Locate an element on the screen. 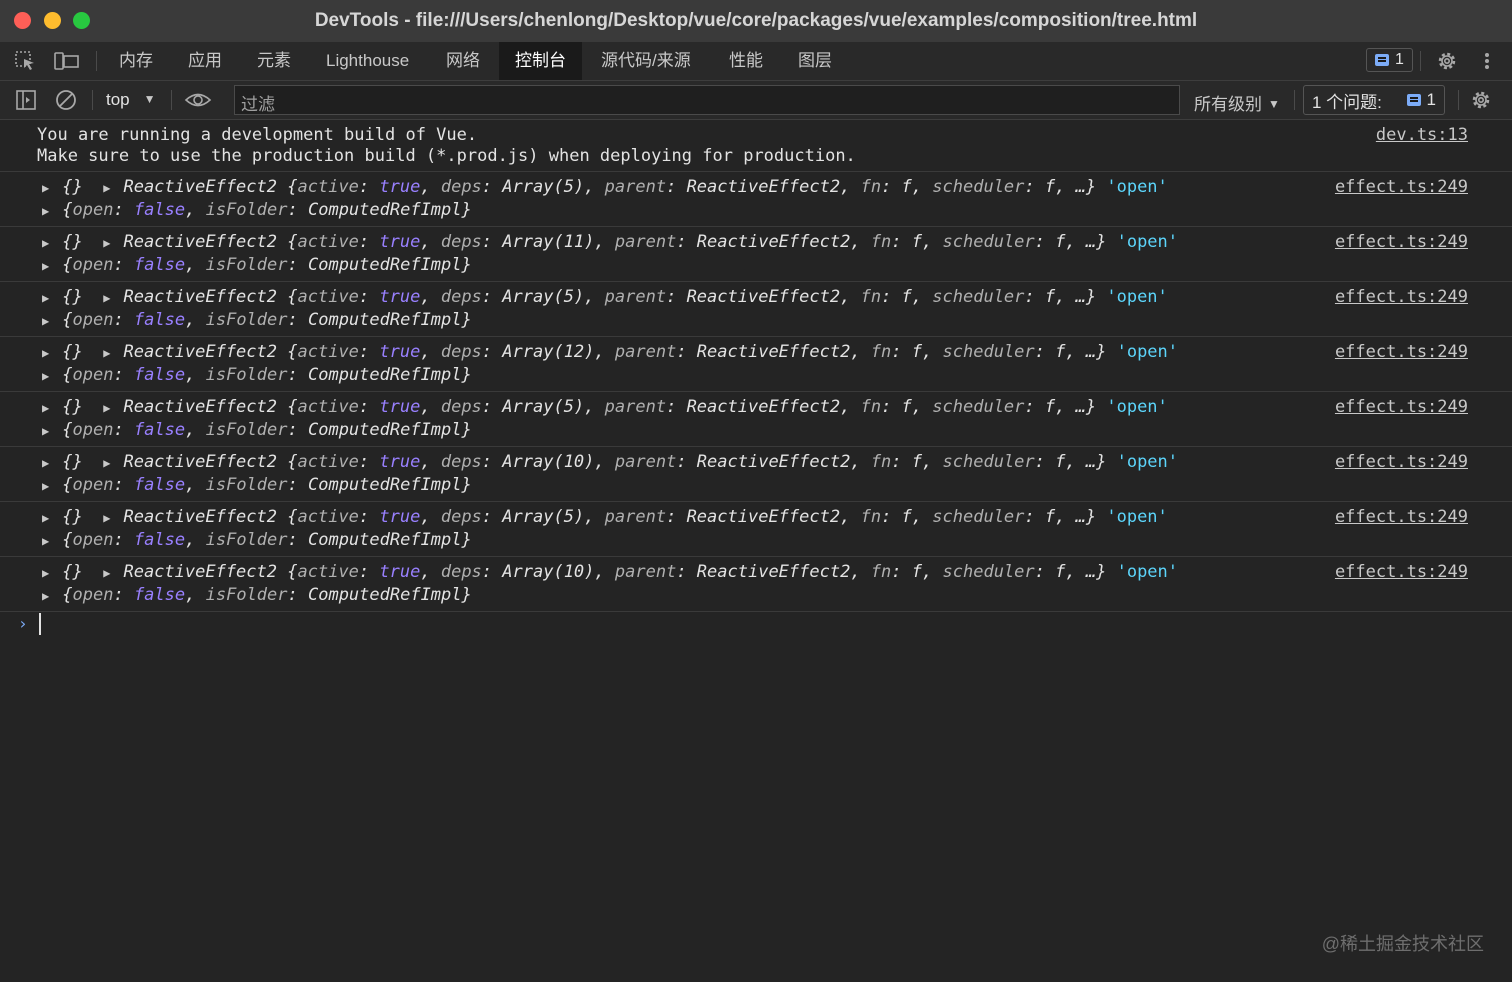 Image resolution: width=1512 pixels, height=982 pixels. live-expression-eye-icon is located at coordinates (198, 100).